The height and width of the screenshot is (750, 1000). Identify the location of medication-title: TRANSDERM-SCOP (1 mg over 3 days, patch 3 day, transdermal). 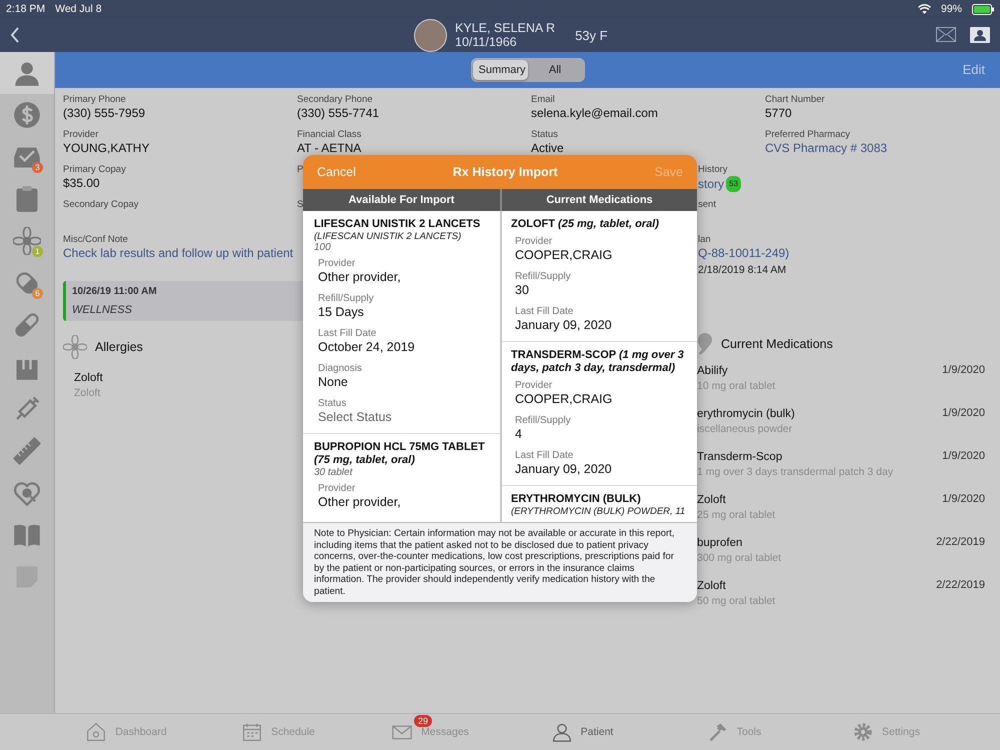
(598, 361).